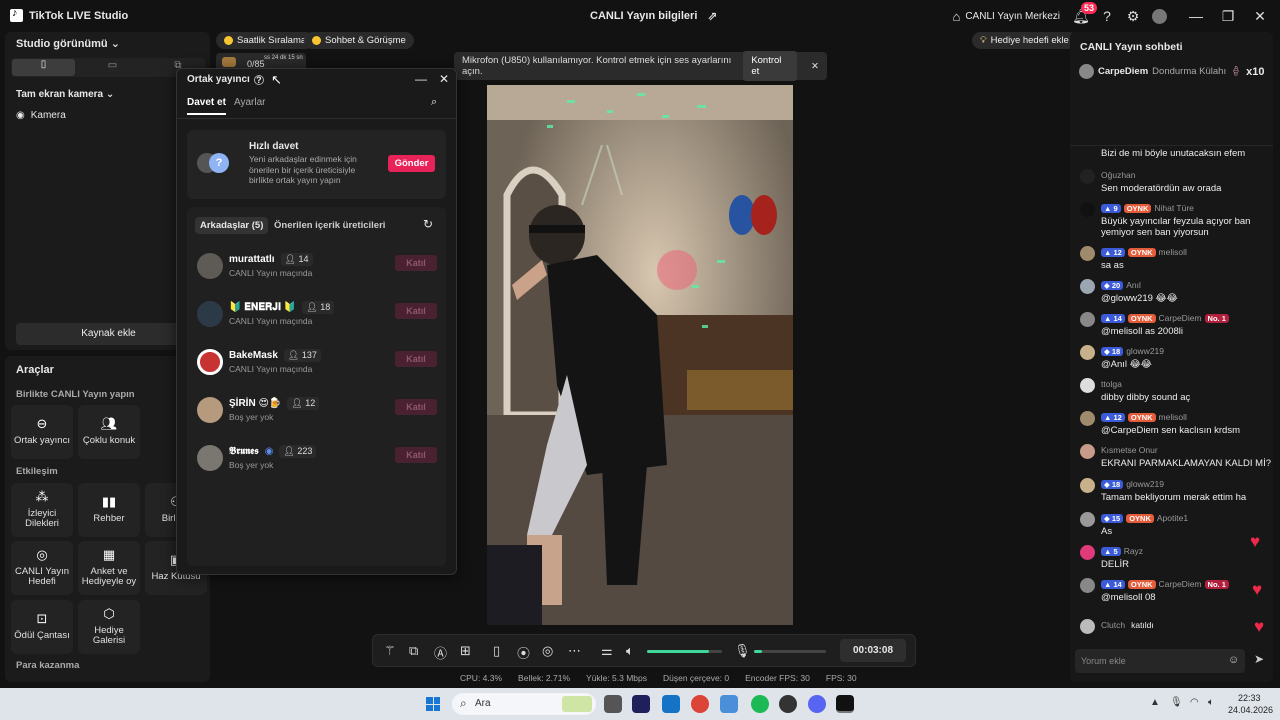 The image size is (1280, 720). Describe the element at coordinates (1233, 660) in the screenshot. I see `emoji-icon: ☺` at that location.